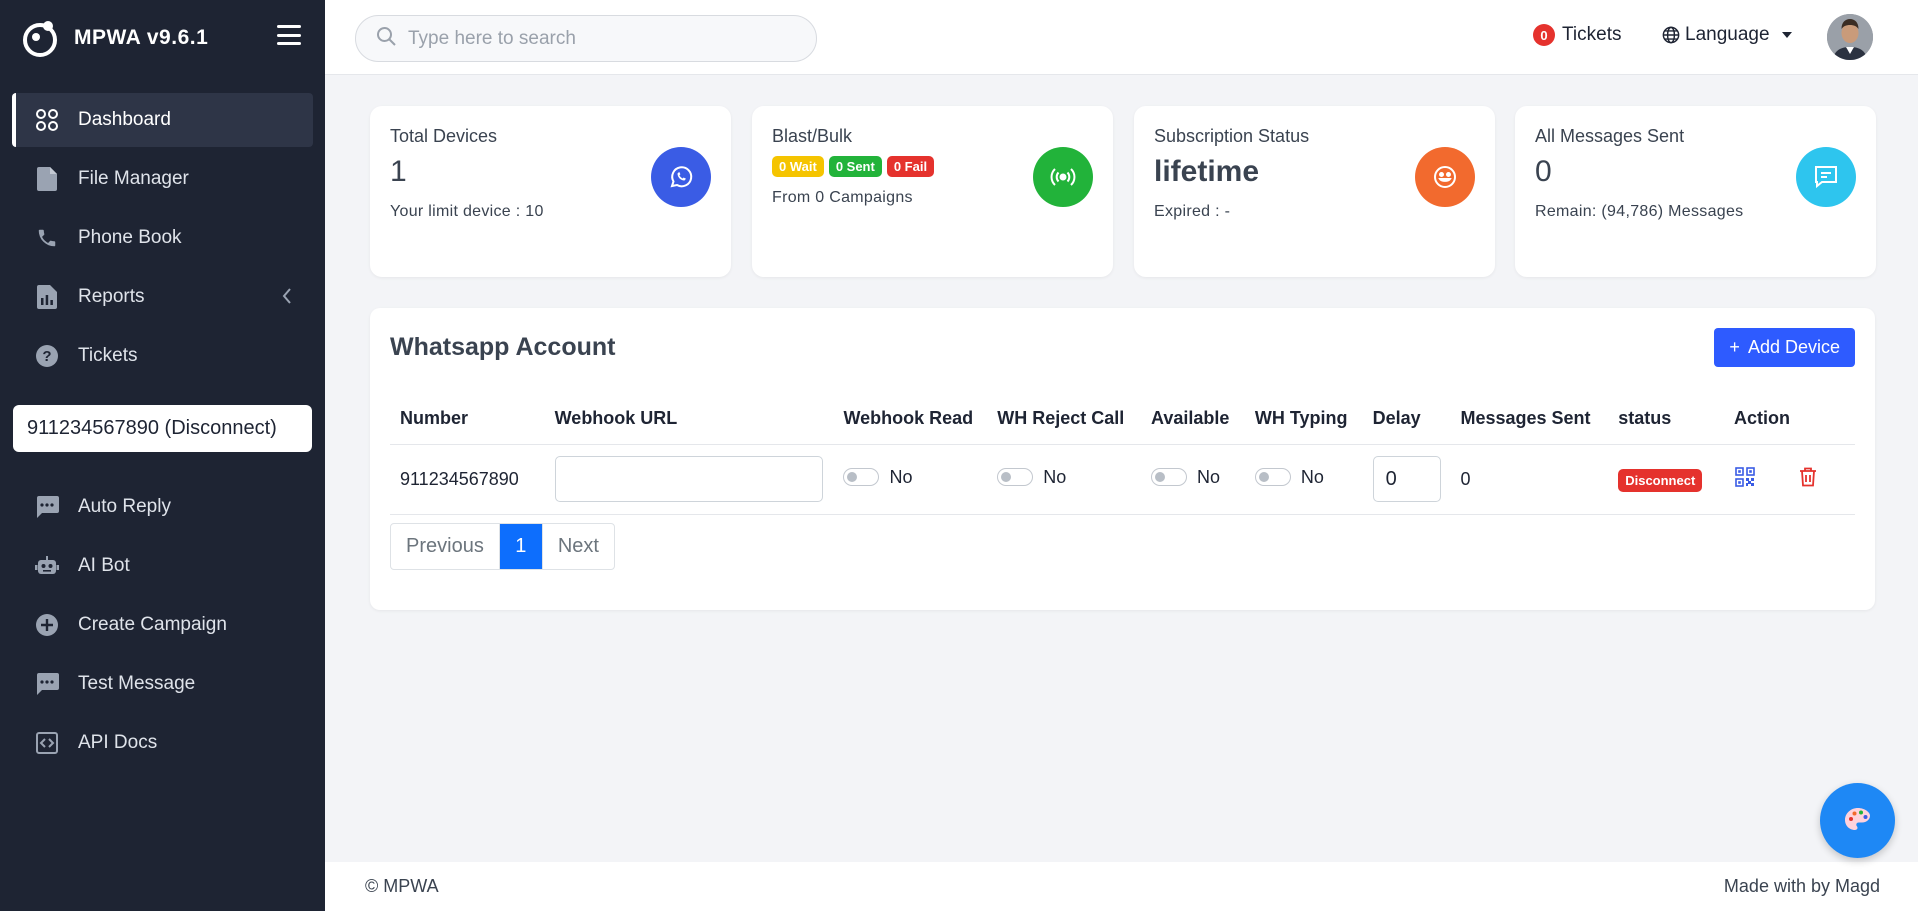 The image size is (1918, 911). What do you see at coordinates (47, 179) in the screenshot?
I see `file-icon` at bounding box center [47, 179].